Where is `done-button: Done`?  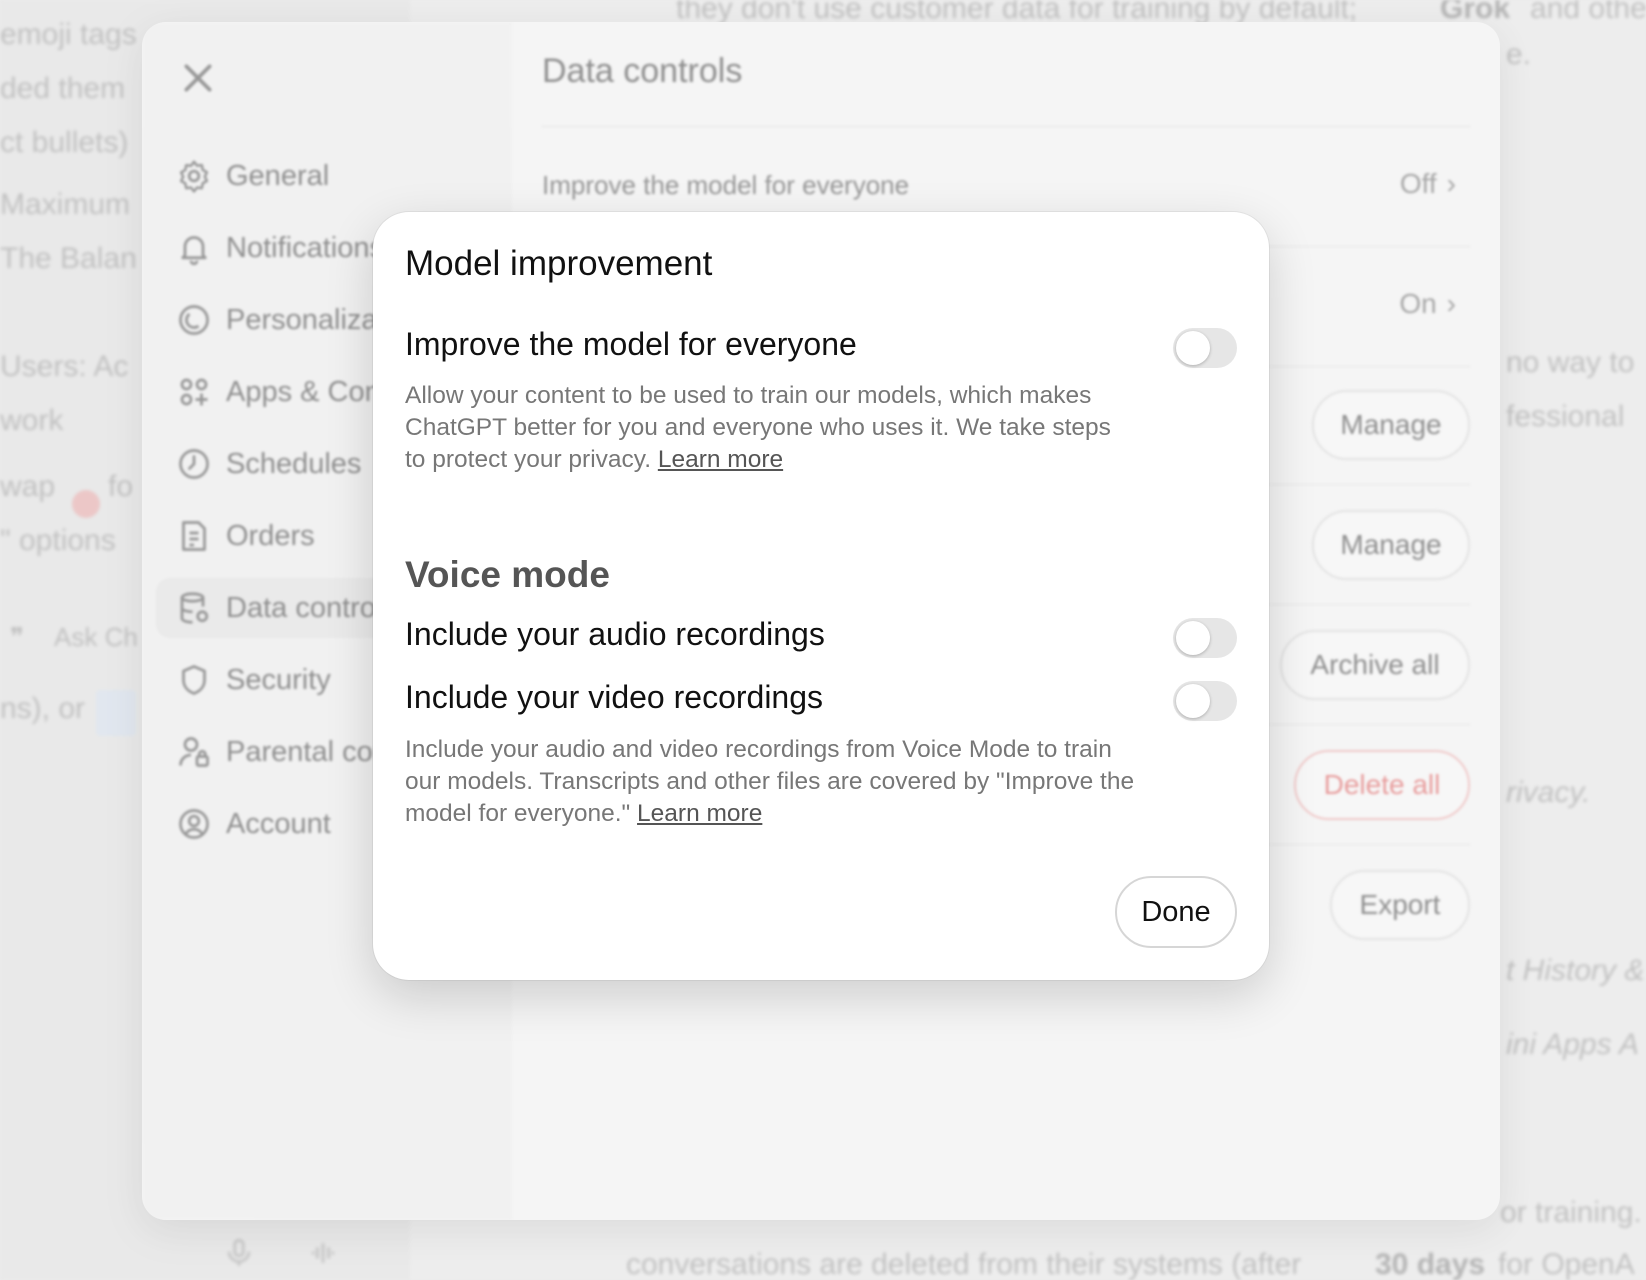 done-button: Done is located at coordinates (1176, 912).